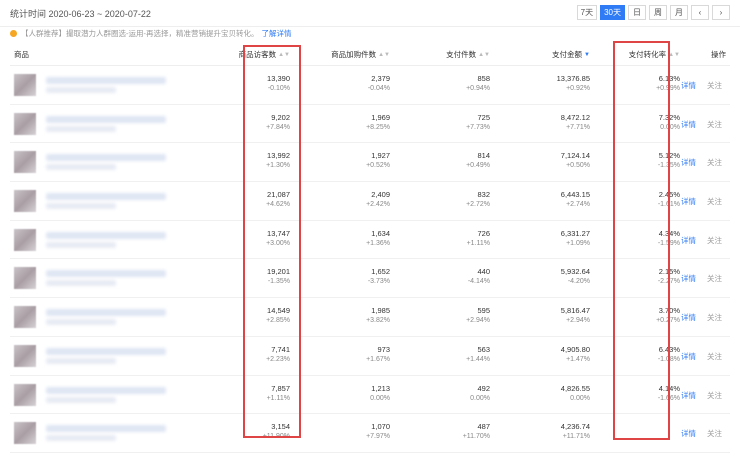 This screenshot has width=740, height=453. Describe the element at coordinates (380, 156) in the screenshot. I see `cart-value: 1,927` at that location.